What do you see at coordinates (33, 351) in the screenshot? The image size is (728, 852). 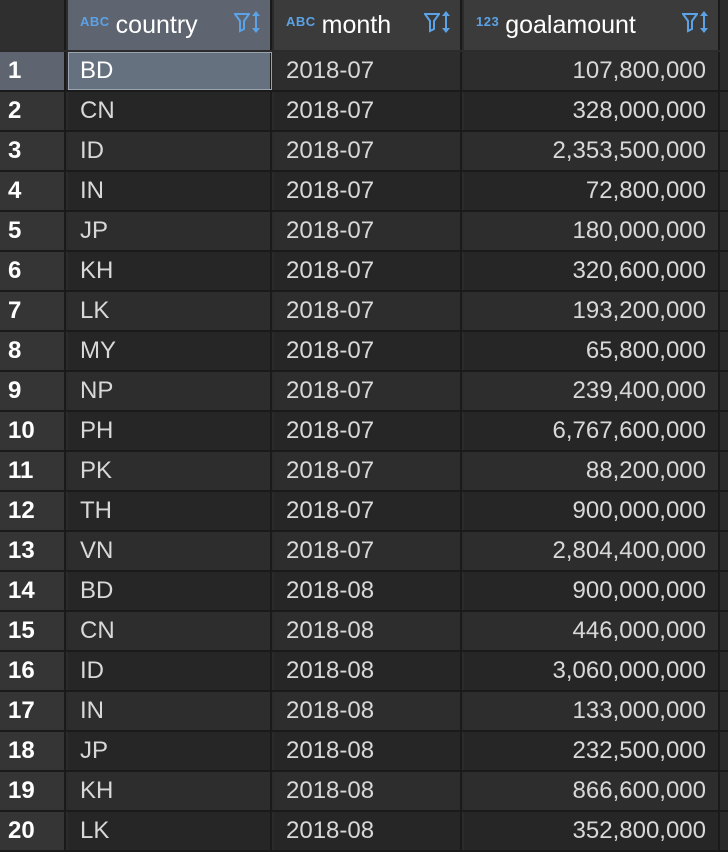 I see `row-number: 8` at bounding box center [33, 351].